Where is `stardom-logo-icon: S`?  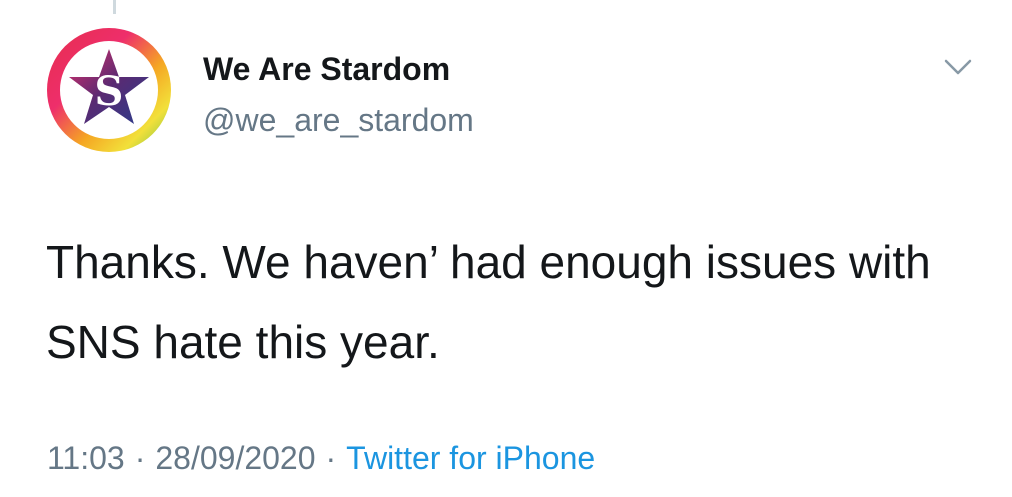
stardom-logo-icon: S is located at coordinates (109, 90).